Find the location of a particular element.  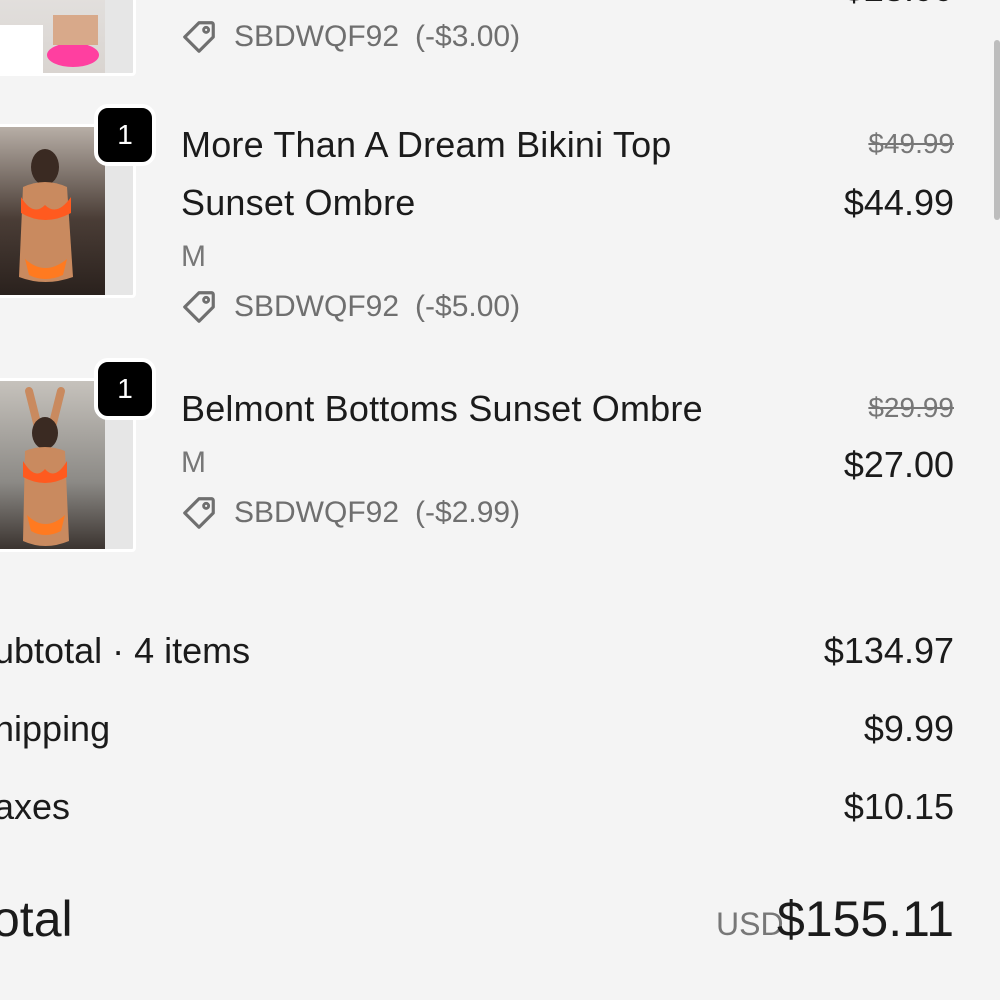

item-1-original-price: $49.99 is located at coordinates (911, 143).